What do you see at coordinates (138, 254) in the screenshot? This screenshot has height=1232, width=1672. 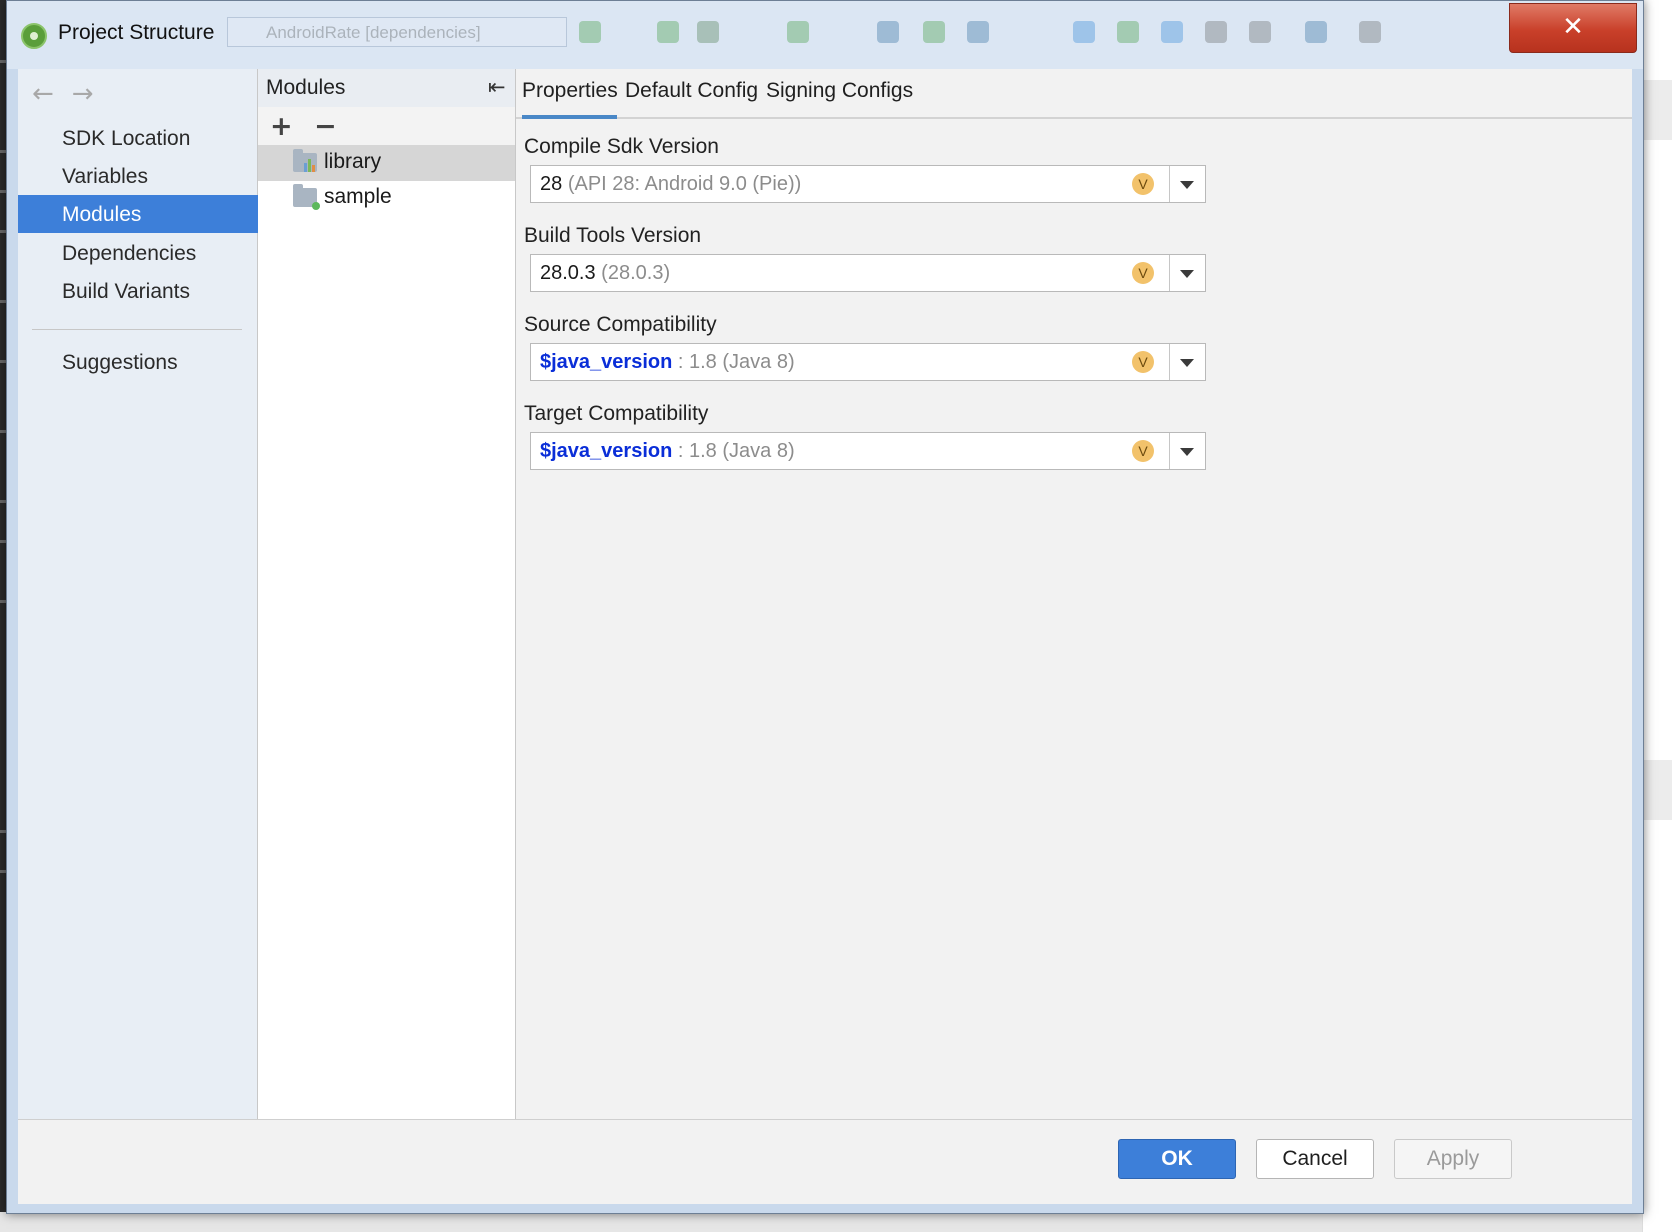 I see `nav-item-dependencies: Dependencies` at bounding box center [138, 254].